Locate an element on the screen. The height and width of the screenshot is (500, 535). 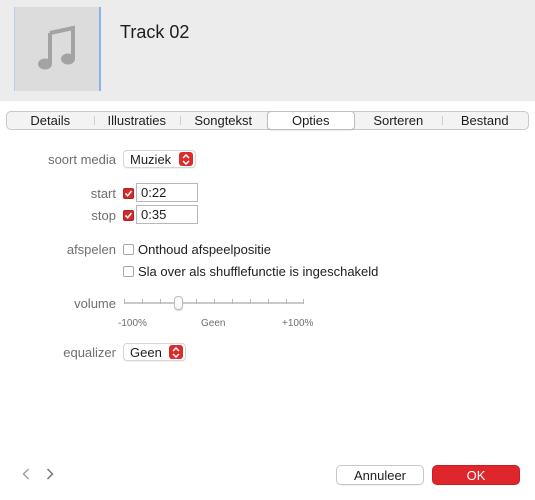
start-label: start is located at coordinates (103, 193).